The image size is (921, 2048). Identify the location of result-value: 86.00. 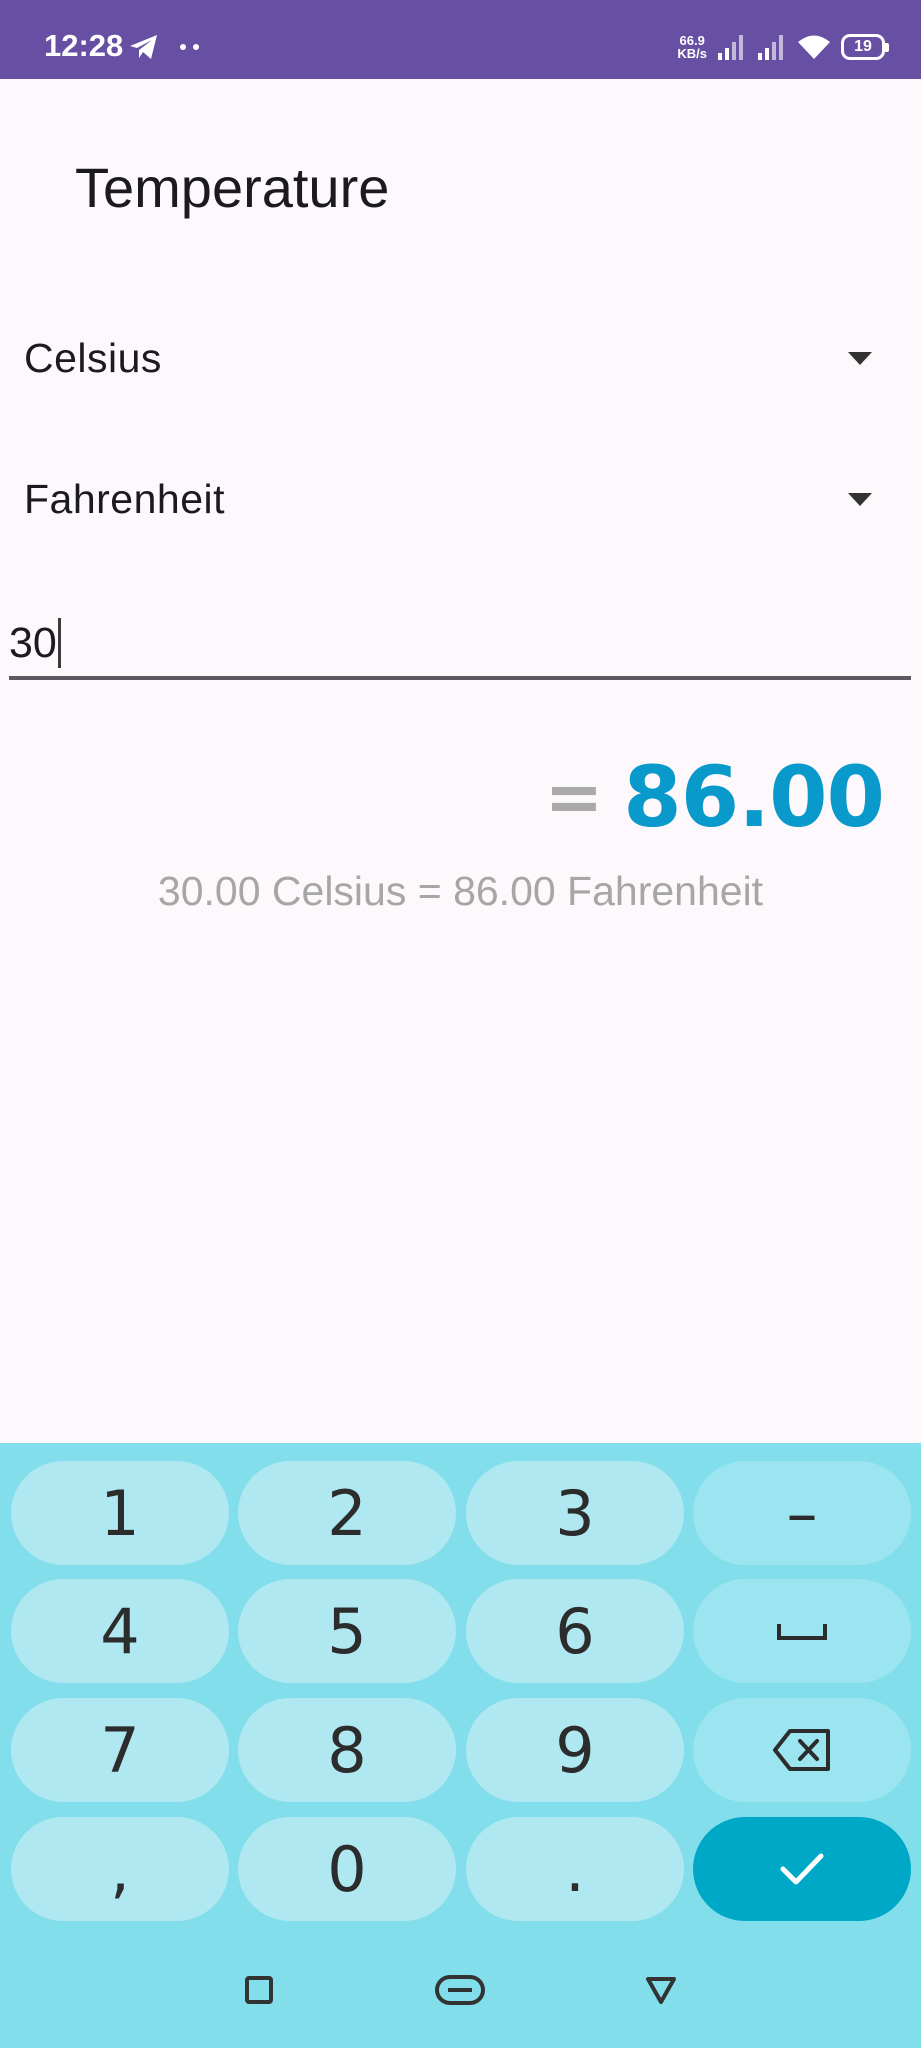
(754, 797).